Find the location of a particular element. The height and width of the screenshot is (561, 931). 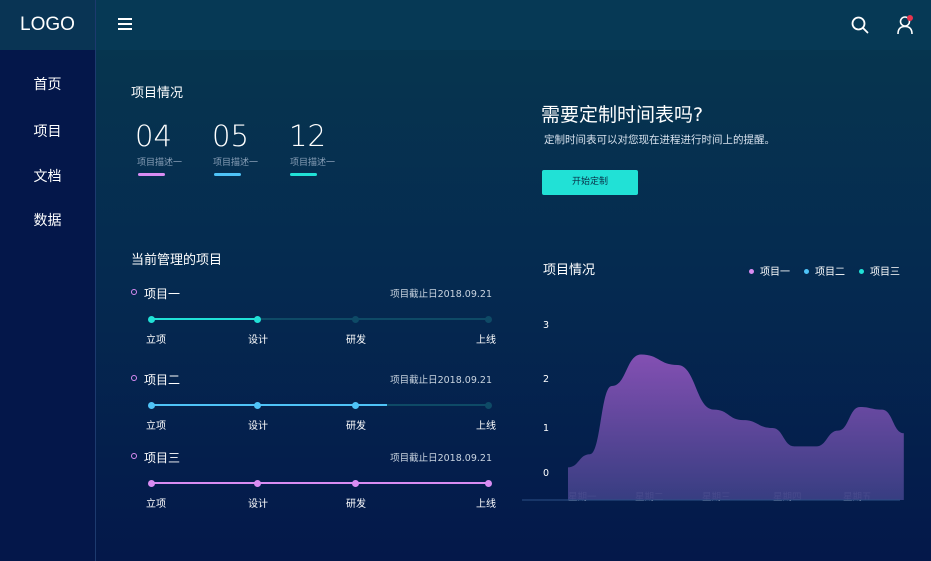

project-name: 项目一 is located at coordinates (162, 293).